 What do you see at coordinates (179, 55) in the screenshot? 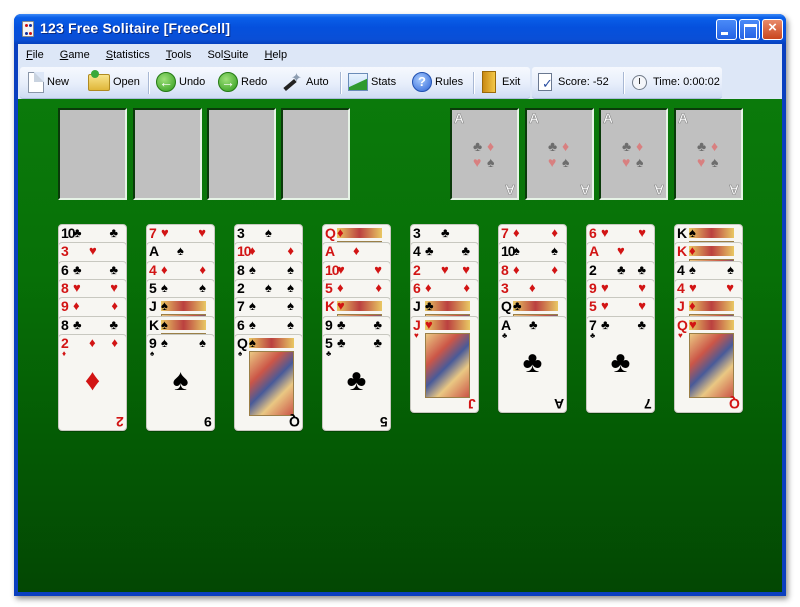
I see `menu-tools: Tools` at bounding box center [179, 55].